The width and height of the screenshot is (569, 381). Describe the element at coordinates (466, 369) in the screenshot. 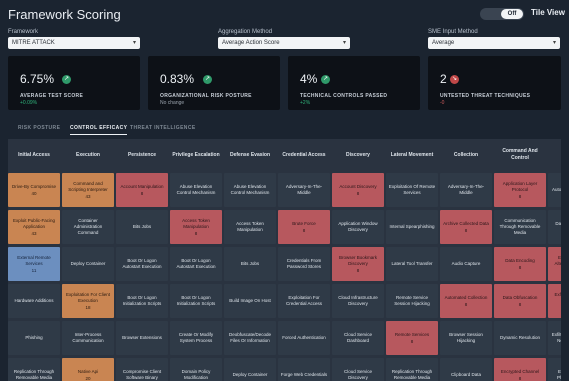

I see `technique-tile: Clipboard Data` at that location.